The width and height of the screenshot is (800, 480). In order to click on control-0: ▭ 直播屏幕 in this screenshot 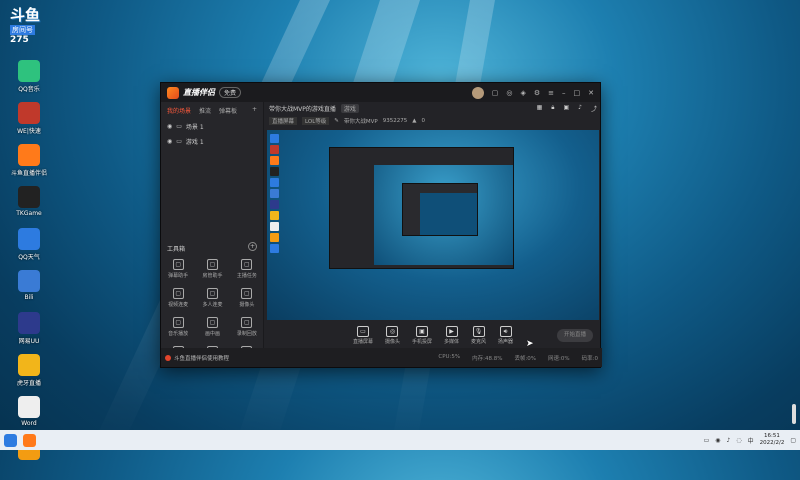, I will do `click(362, 335)`.